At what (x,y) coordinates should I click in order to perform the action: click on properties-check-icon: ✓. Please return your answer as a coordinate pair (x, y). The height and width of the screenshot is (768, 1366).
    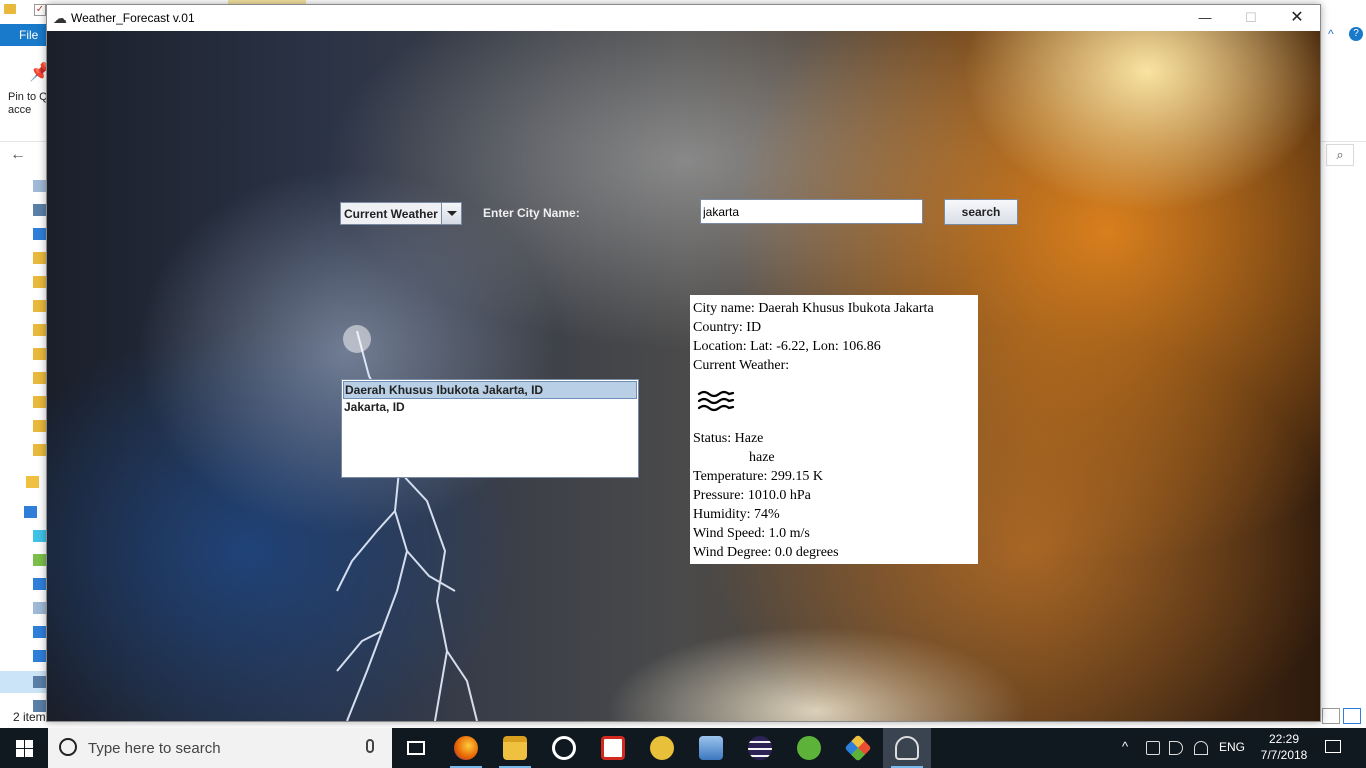
    Looking at the image, I should click on (40, 10).